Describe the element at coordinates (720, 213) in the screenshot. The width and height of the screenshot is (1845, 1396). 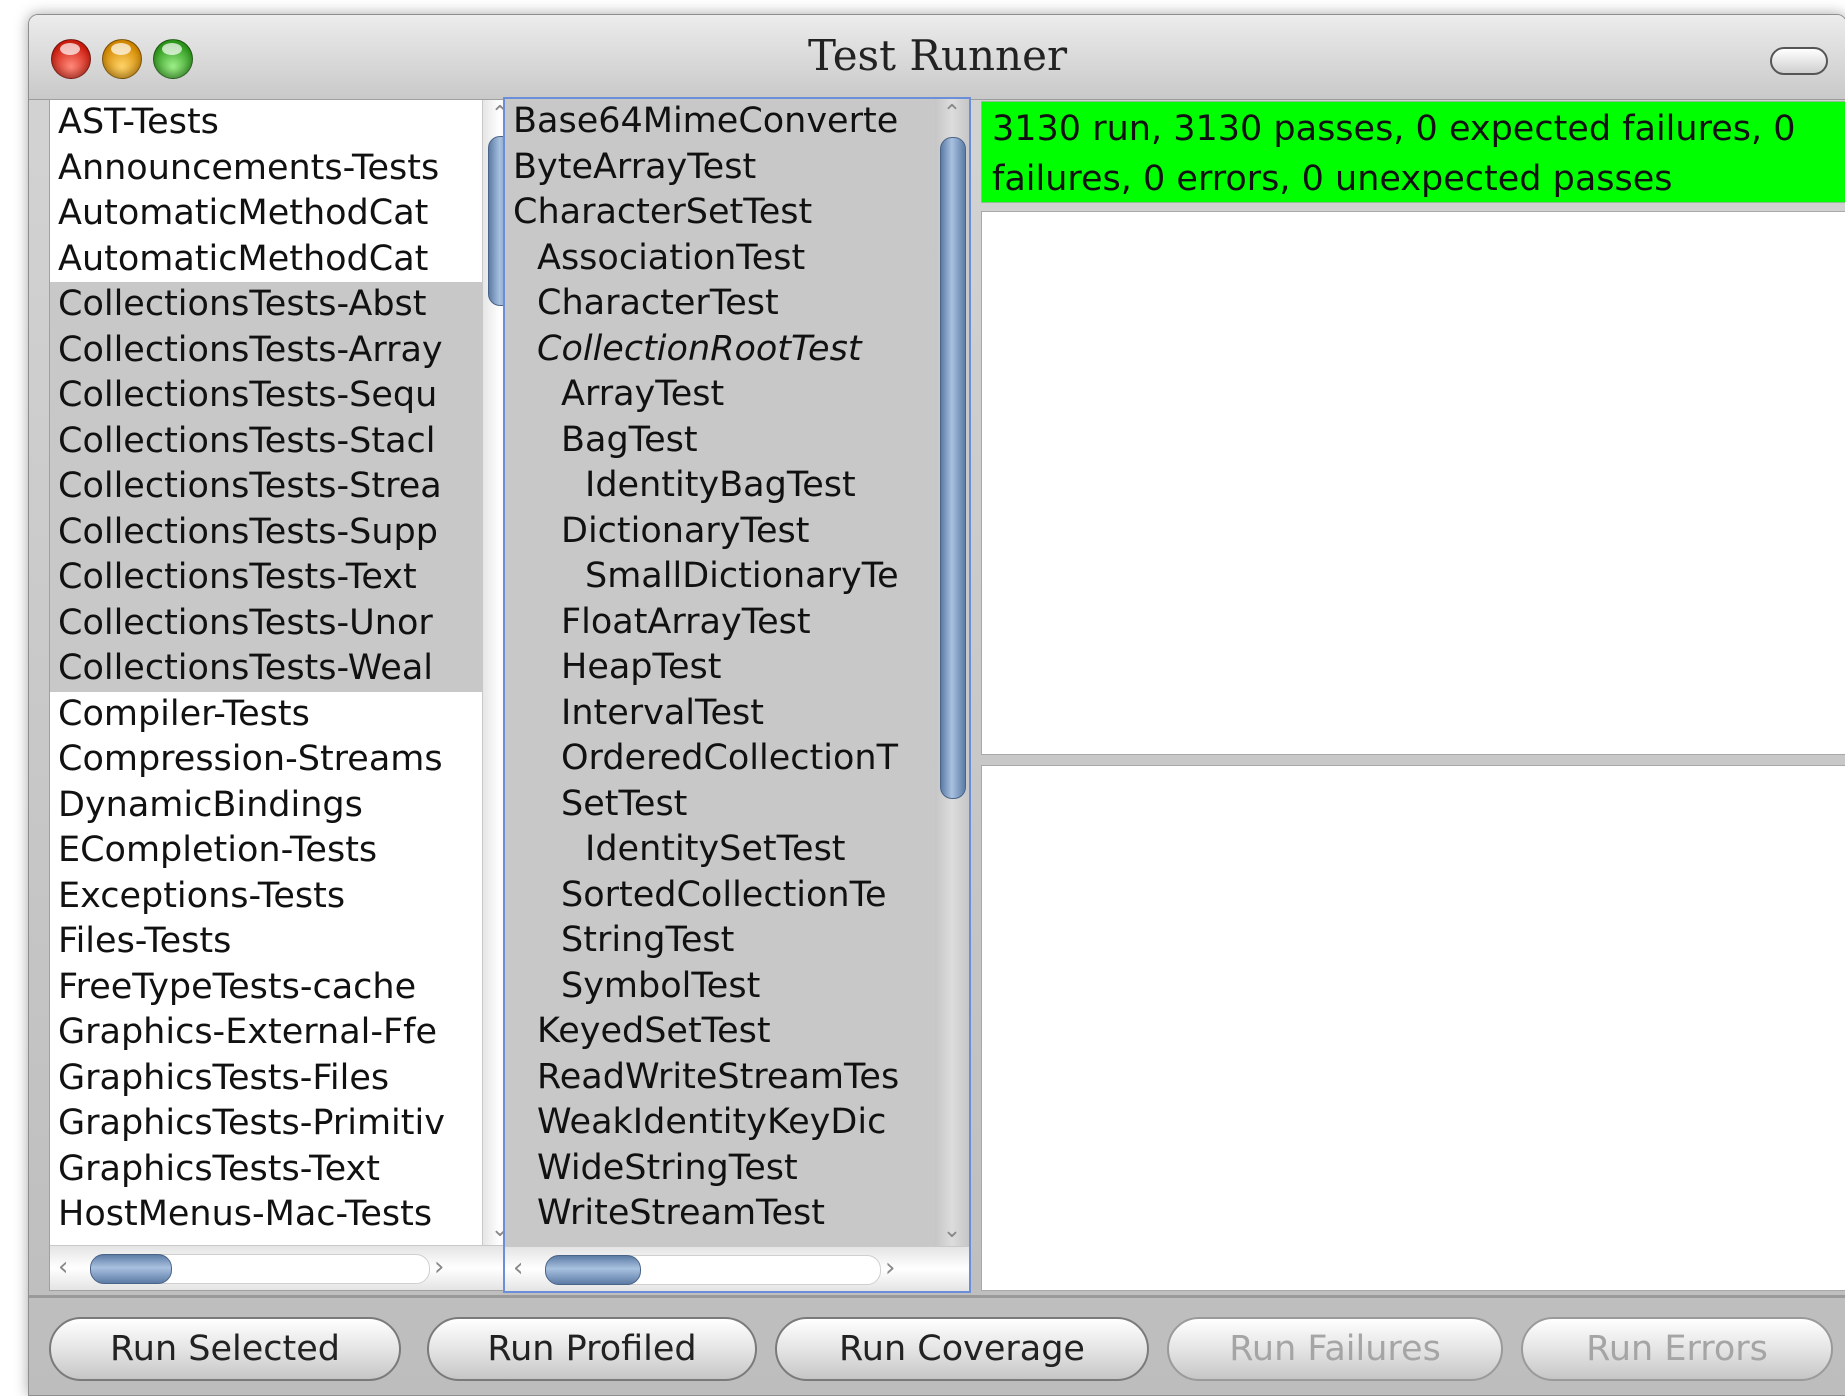
I see `class-item: CharacterSetTest` at that location.